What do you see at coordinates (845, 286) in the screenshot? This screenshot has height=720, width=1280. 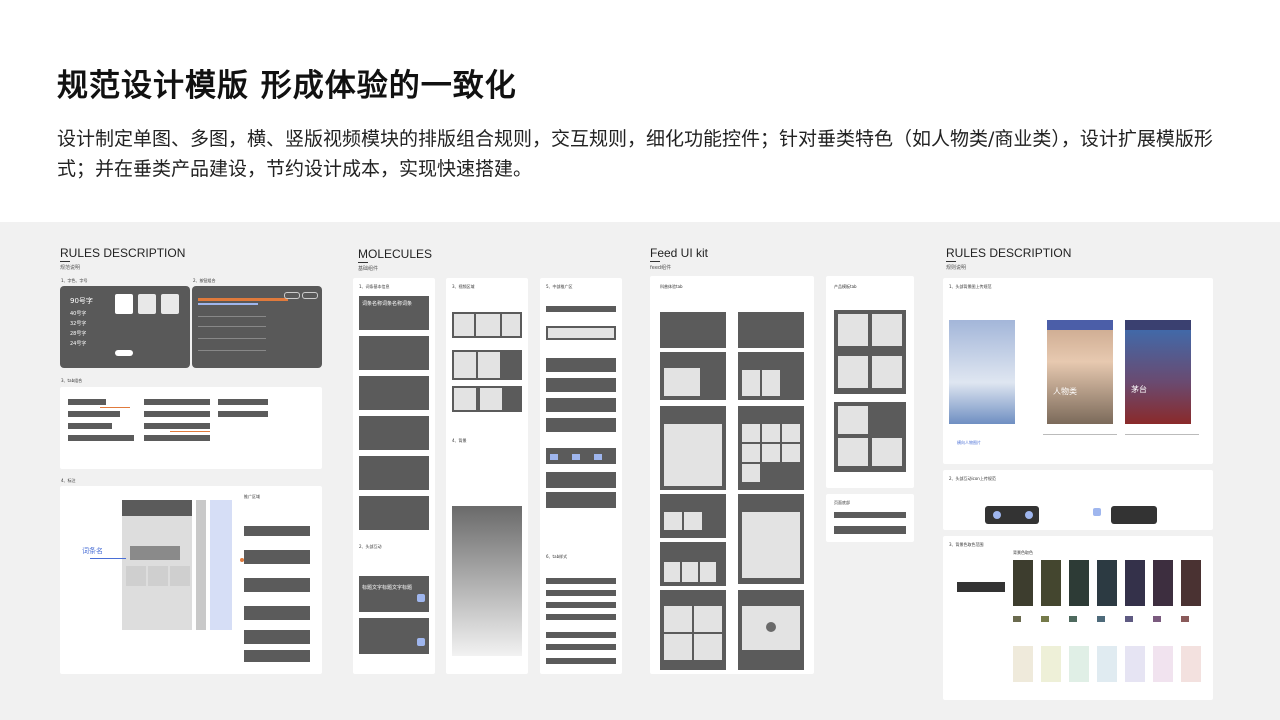 I see `product-template-title: 产品模板tab` at bounding box center [845, 286].